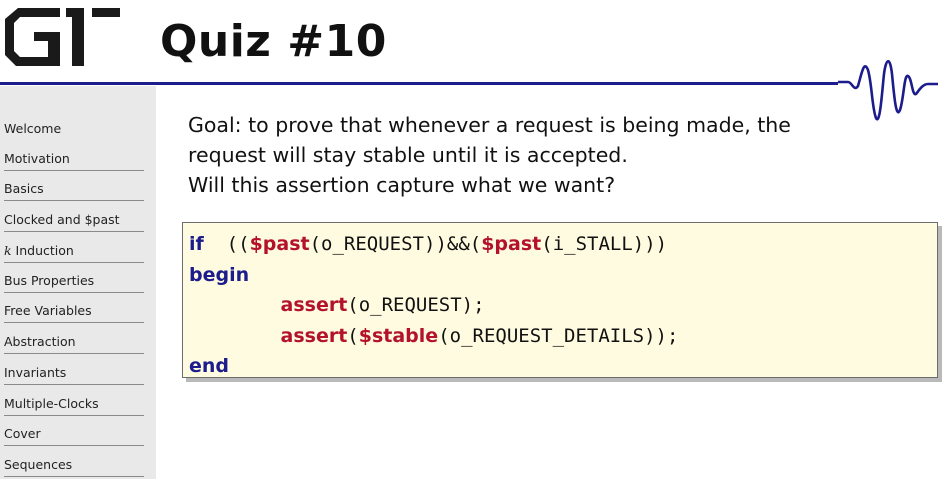  I want to click on sidebar-item-invariants: Invariants, so click(74, 373).